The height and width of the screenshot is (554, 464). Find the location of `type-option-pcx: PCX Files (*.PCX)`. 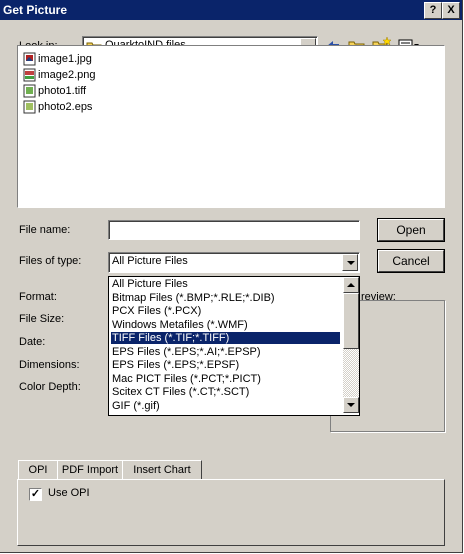

type-option-pcx: PCX Files (*.PCX) is located at coordinates (225, 311).